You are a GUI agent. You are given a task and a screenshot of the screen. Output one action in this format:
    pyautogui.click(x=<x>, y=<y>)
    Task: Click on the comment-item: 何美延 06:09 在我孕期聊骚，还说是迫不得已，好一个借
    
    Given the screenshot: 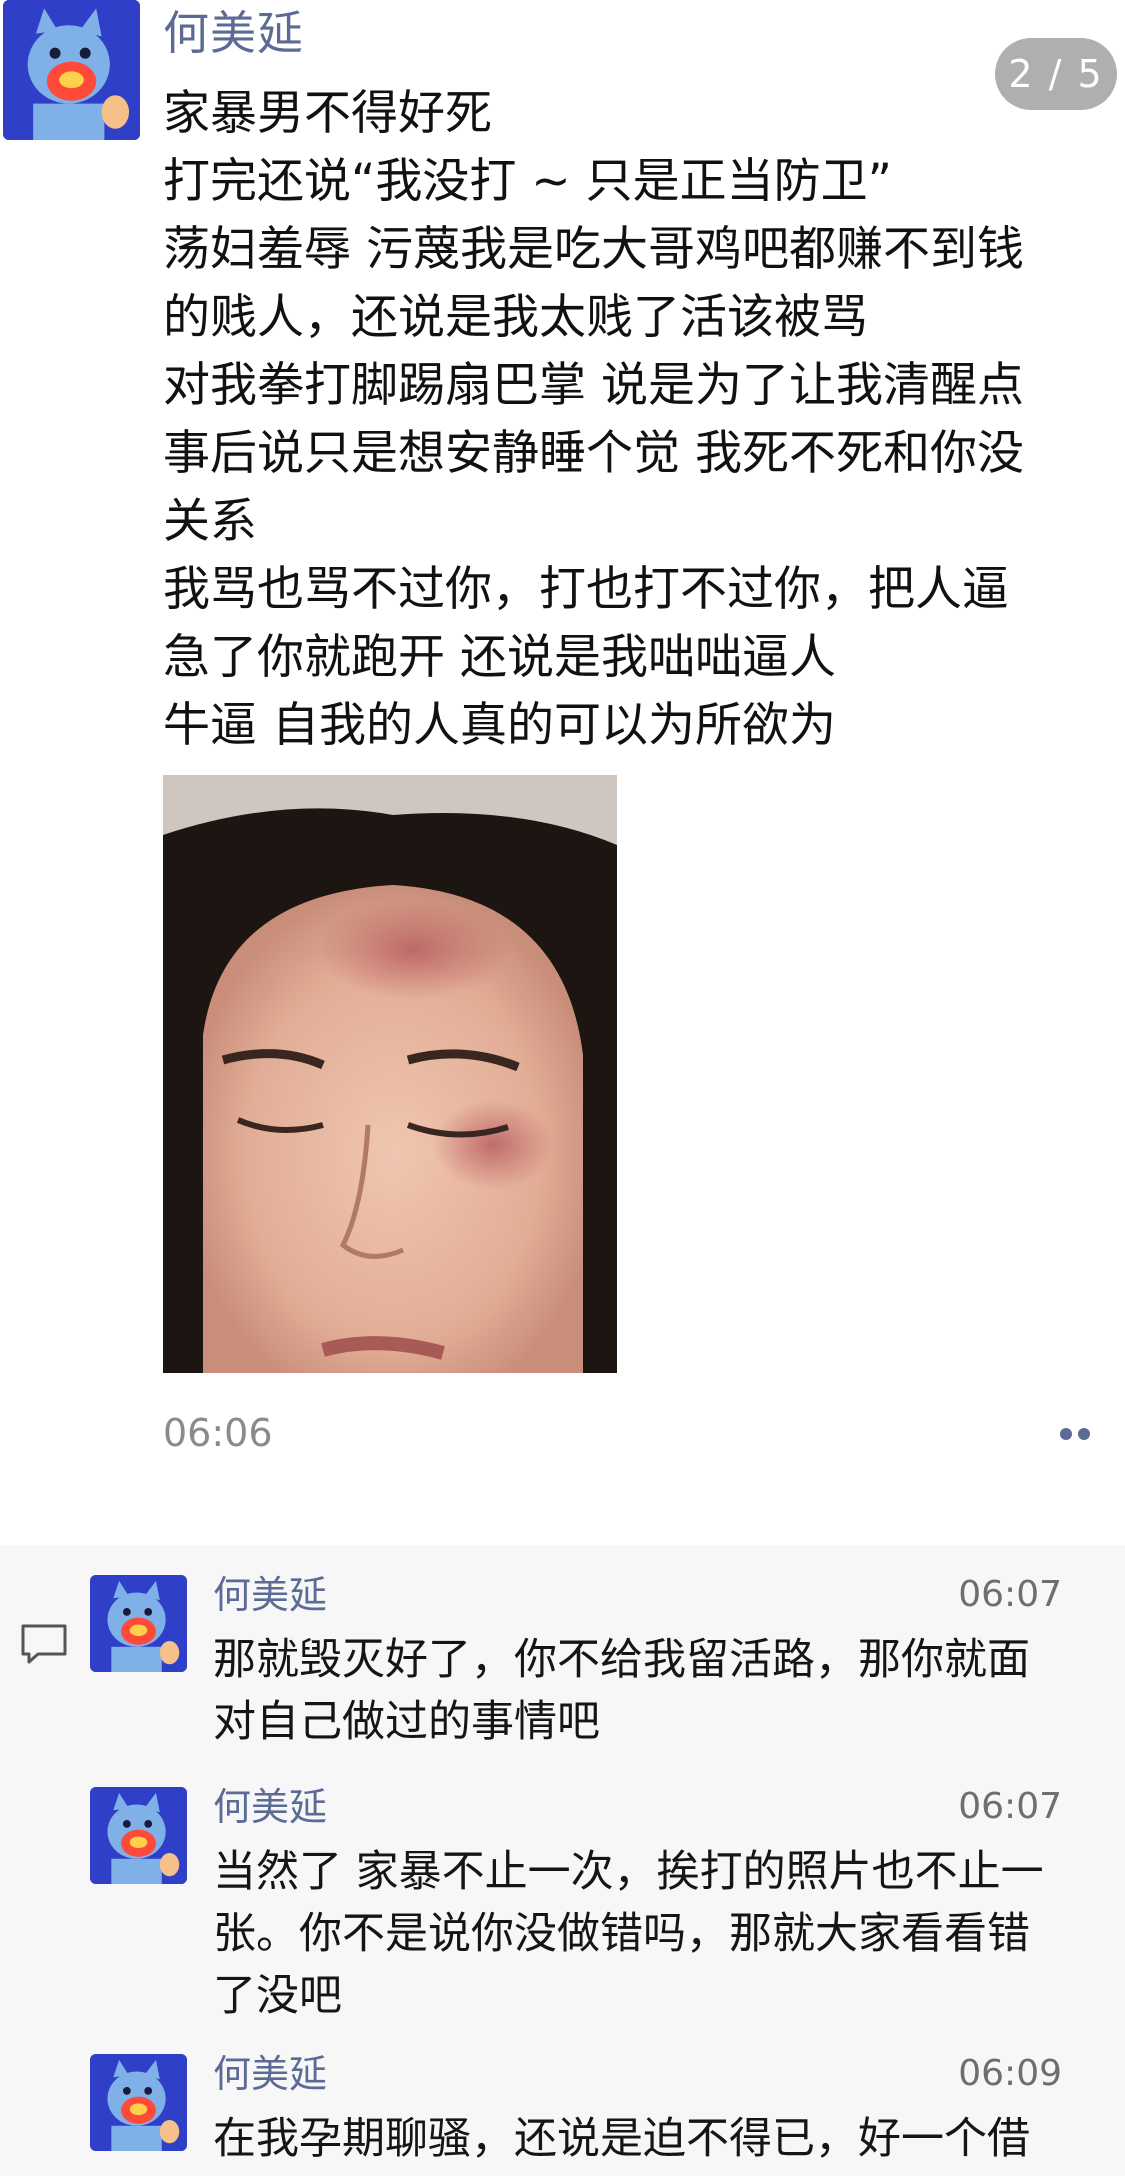 What is the action you would take?
    pyautogui.click(x=607, y=2105)
    